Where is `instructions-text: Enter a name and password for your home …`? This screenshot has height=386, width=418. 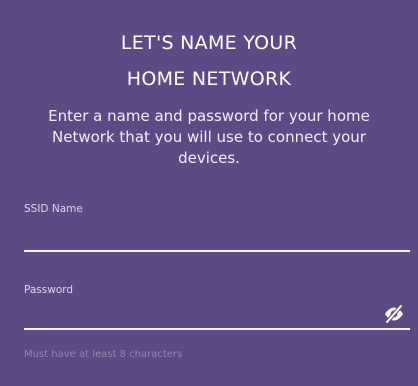
instructions-text: Enter a name and password for your home … is located at coordinates (209, 137).